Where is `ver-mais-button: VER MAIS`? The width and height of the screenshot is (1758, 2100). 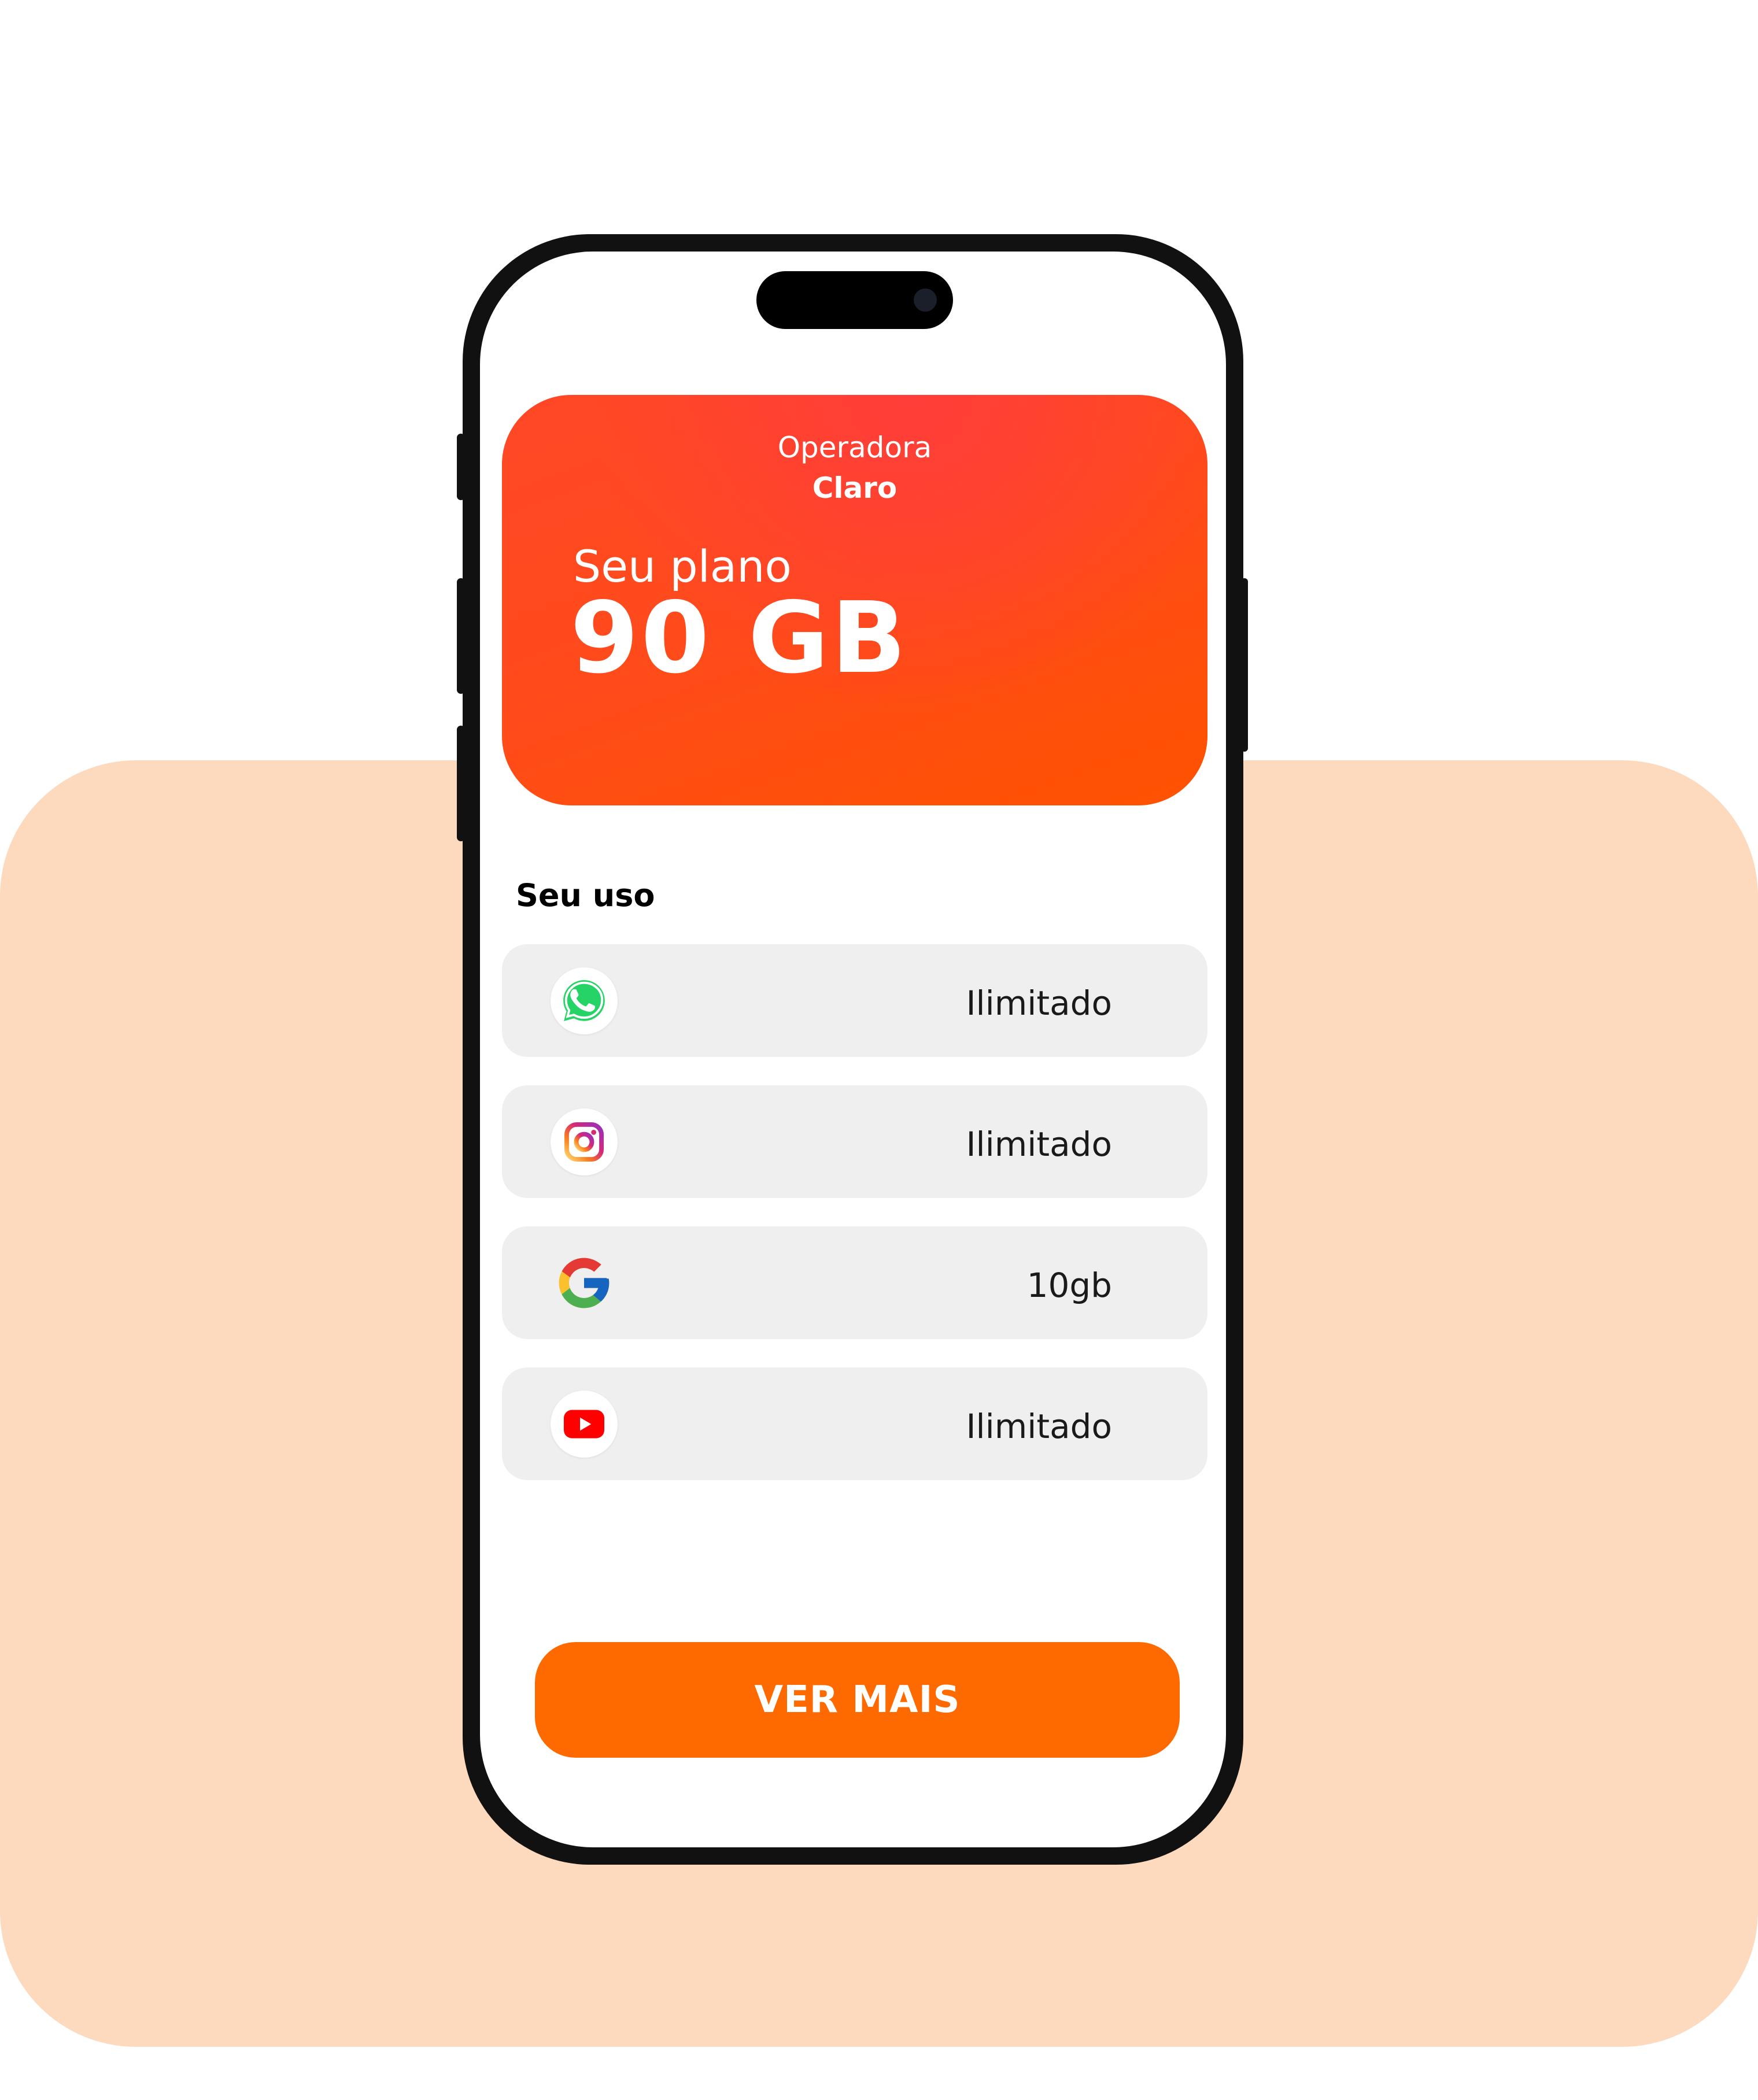
ver-mais-button: VER MAIS is located at coordinates (858, 1700).